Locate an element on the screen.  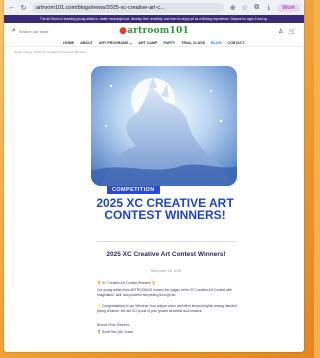
nav-item-contact: CONTACT is located at coordinates (235, 43).